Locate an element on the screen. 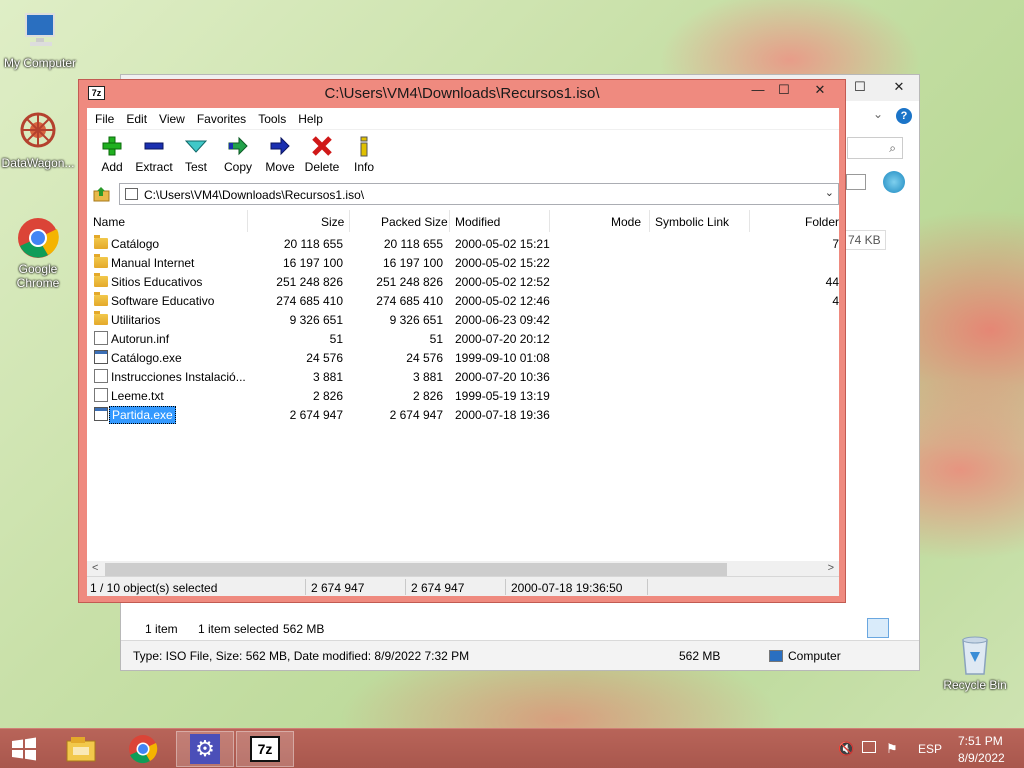 This screenshot has width=1024, height=768. explorer-search-box: ⌕ is located at coordinates (875, 148).